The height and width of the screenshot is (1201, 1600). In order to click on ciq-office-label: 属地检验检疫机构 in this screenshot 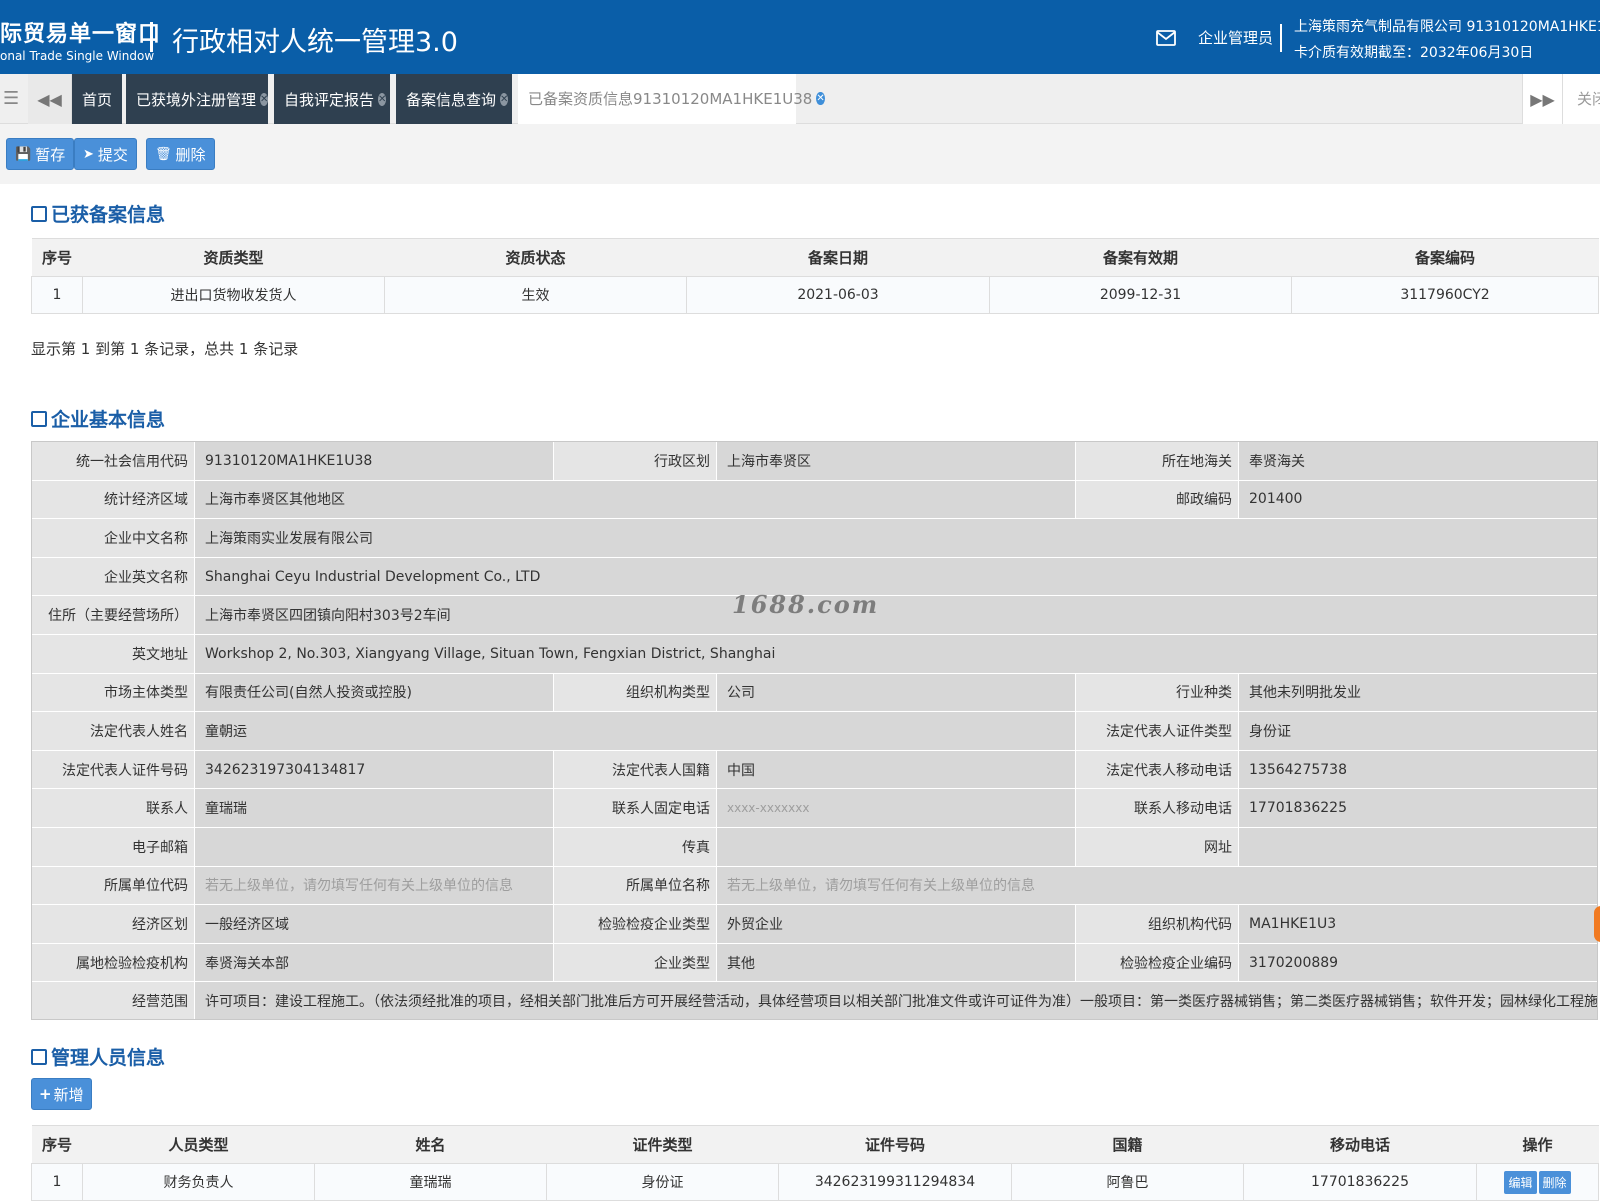, I will do `click(113, 962)`.